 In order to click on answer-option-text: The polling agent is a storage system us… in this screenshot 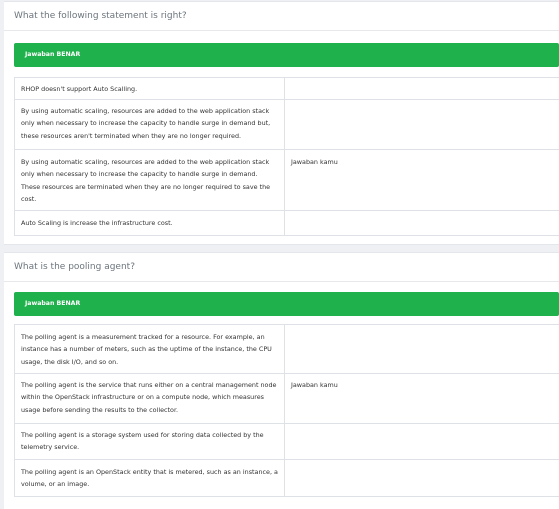, I will do `click(149, 441)`.